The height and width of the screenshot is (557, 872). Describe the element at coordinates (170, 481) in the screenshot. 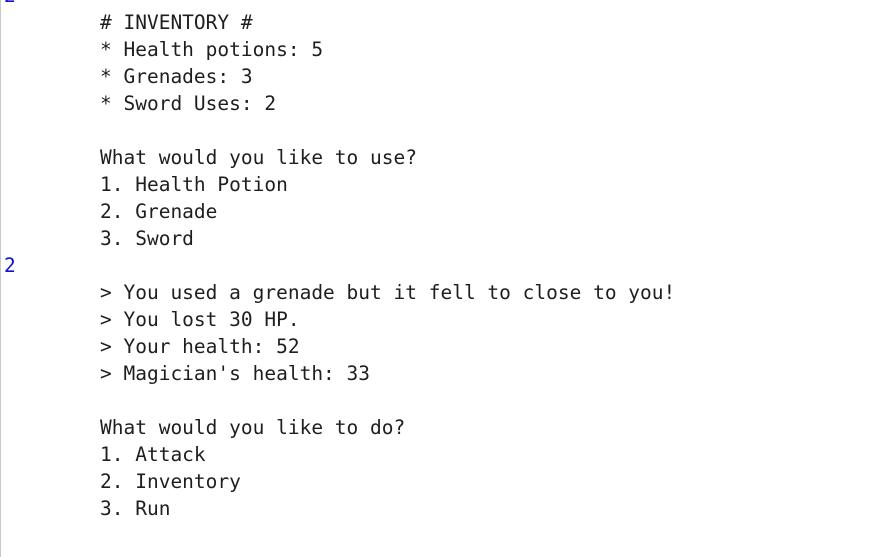

I see `do-option-inventory: 2. Inventory` at that location.